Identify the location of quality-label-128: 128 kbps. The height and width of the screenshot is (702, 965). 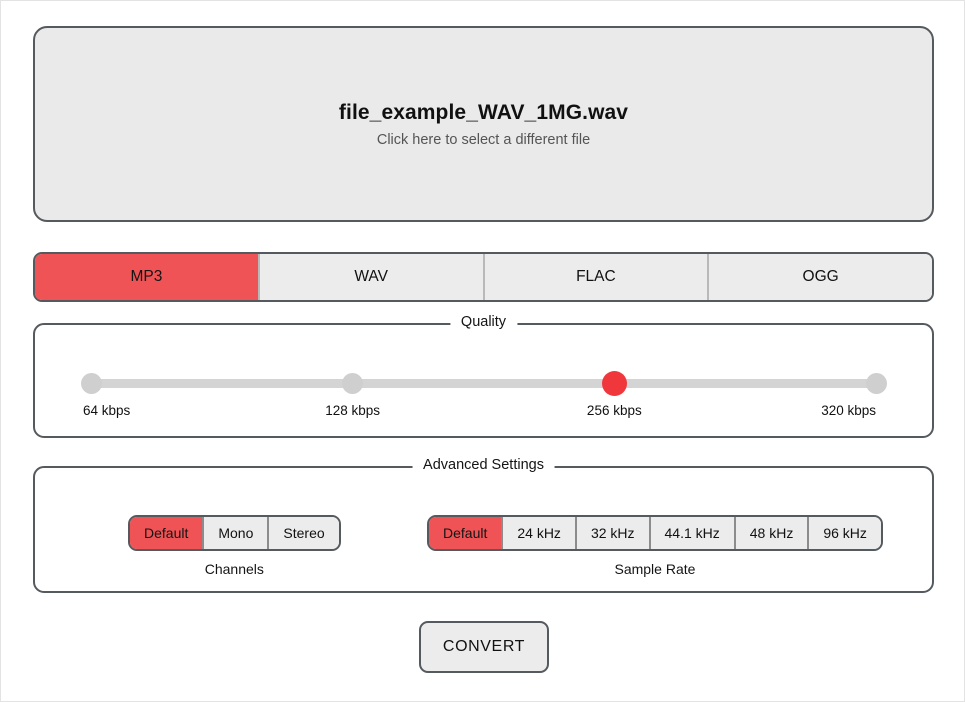
(353, 410).